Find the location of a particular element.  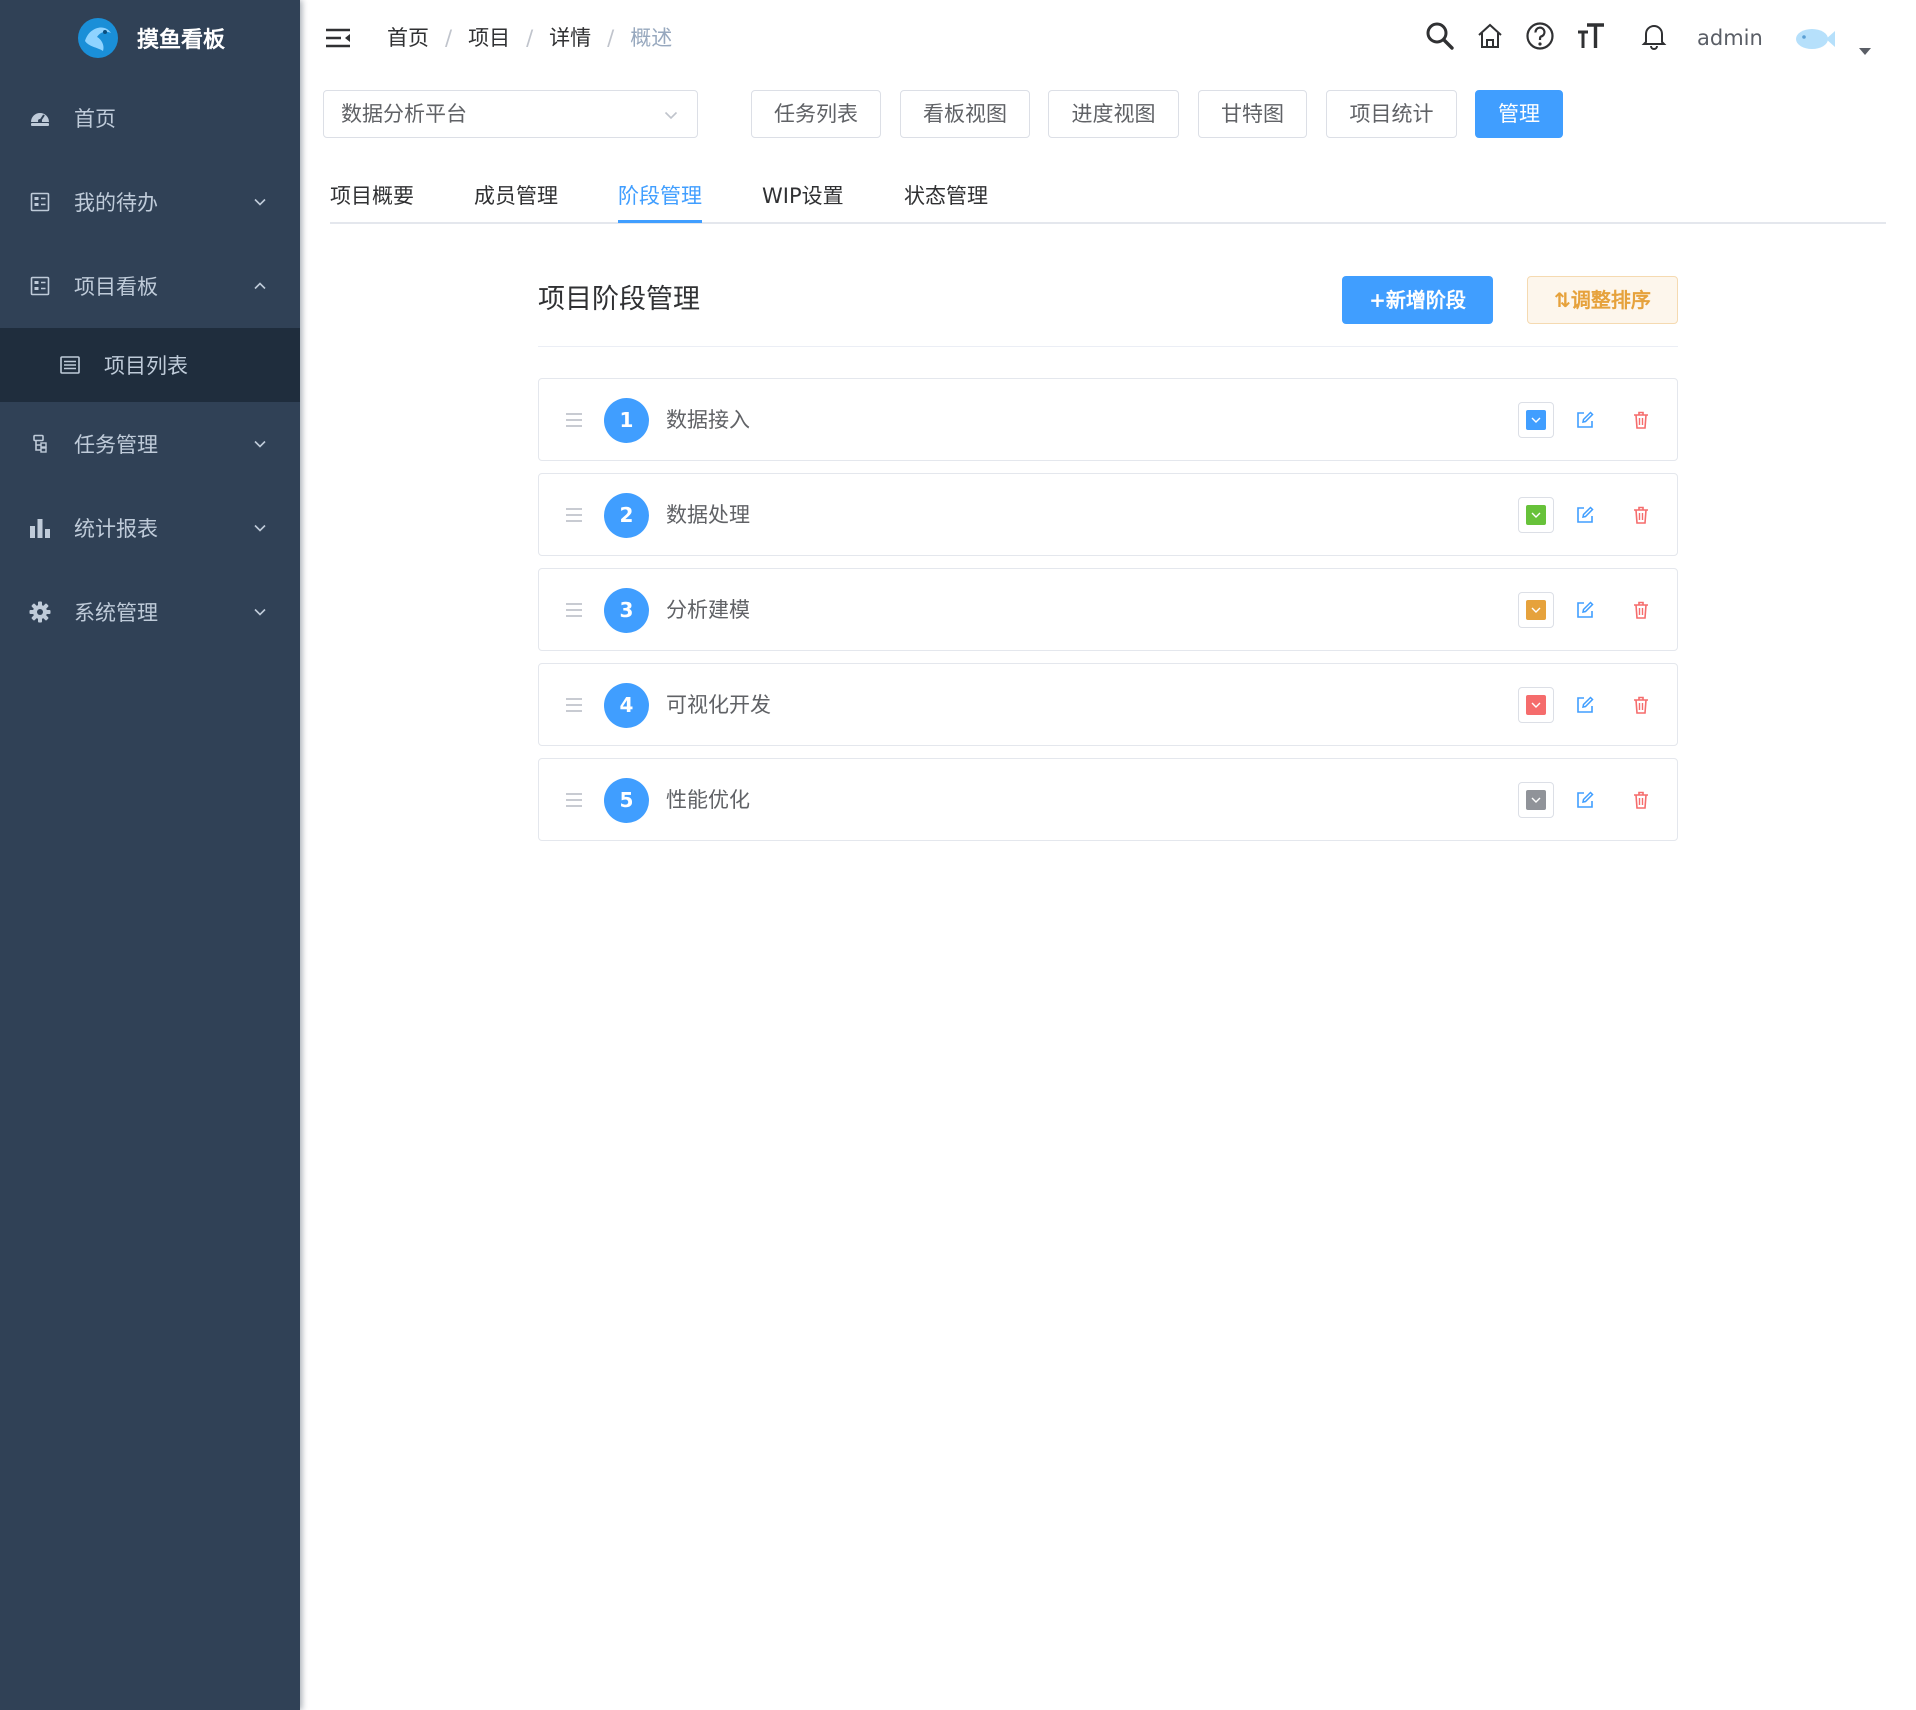

progress-view-button: 进度视图 is located at coordinates (1113, 114).